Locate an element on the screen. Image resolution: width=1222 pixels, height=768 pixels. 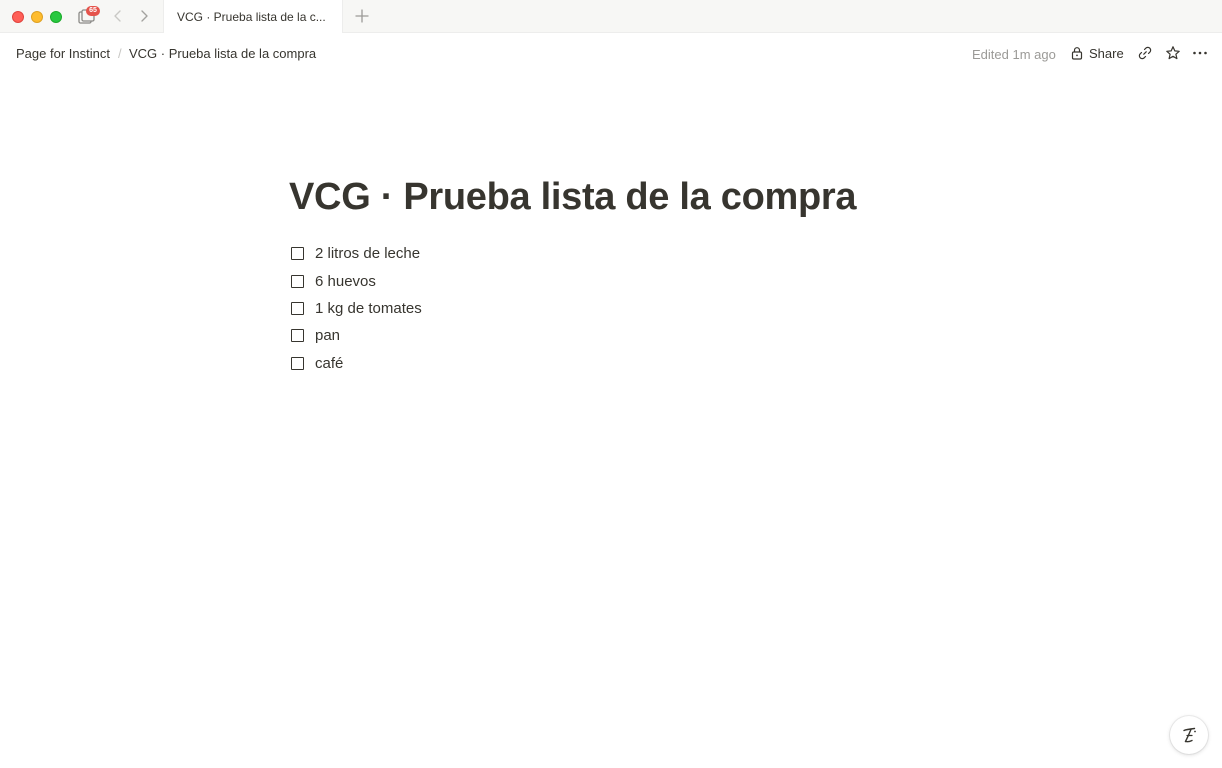
close-window-button is located at coordinates (18, 17).